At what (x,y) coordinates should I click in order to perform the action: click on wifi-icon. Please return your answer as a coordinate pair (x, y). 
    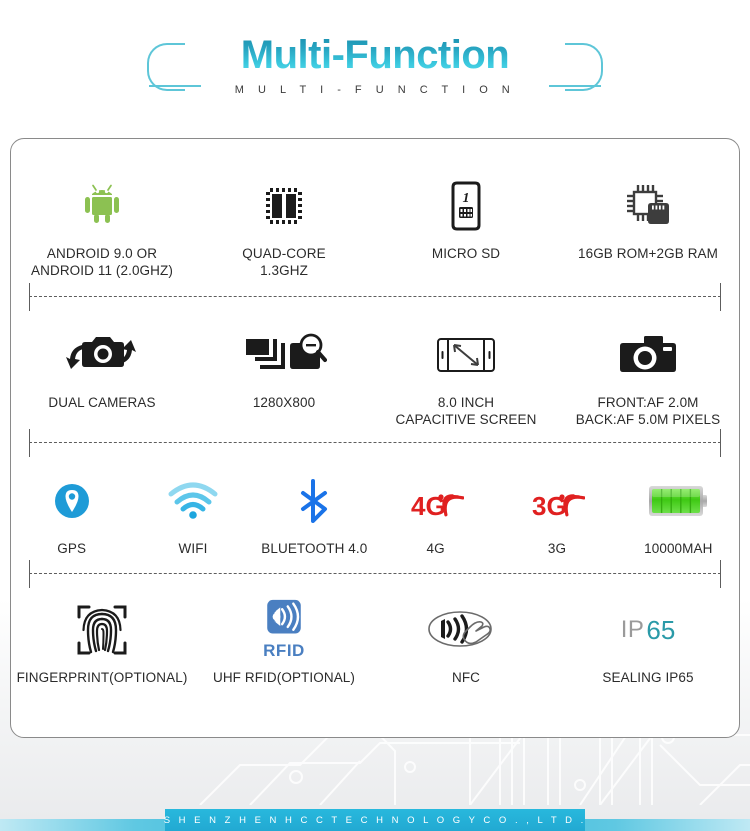
    Looking at the image, I should click on (193, 501).